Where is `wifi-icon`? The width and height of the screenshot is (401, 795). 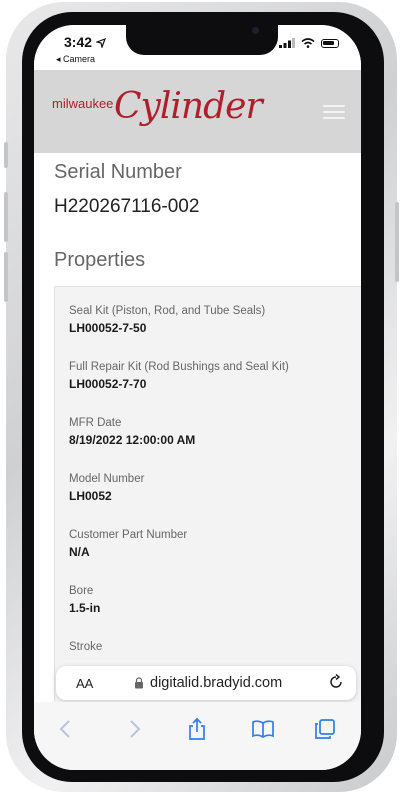
wifi-icon is located at coordinates (308, 43).